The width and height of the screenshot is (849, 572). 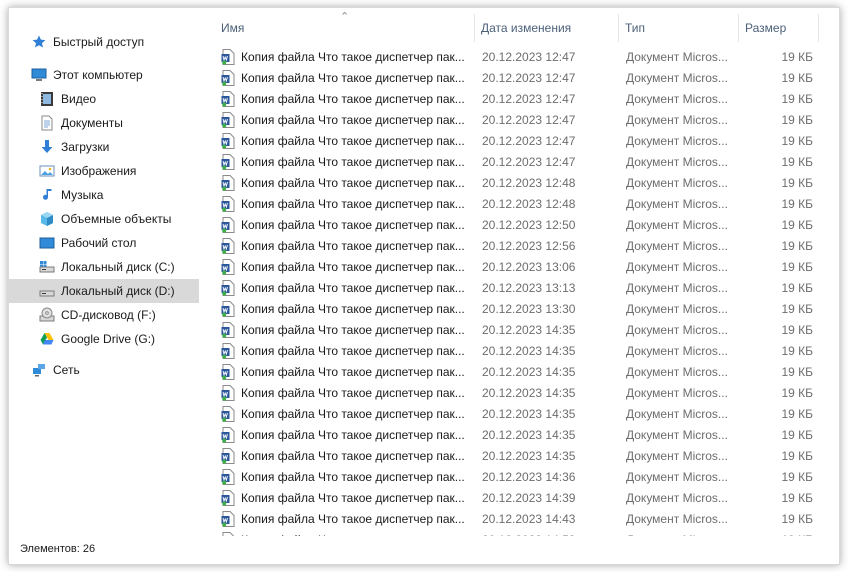 I want to click on sidebar-item-video: Видео, so click(x=104, y=99).